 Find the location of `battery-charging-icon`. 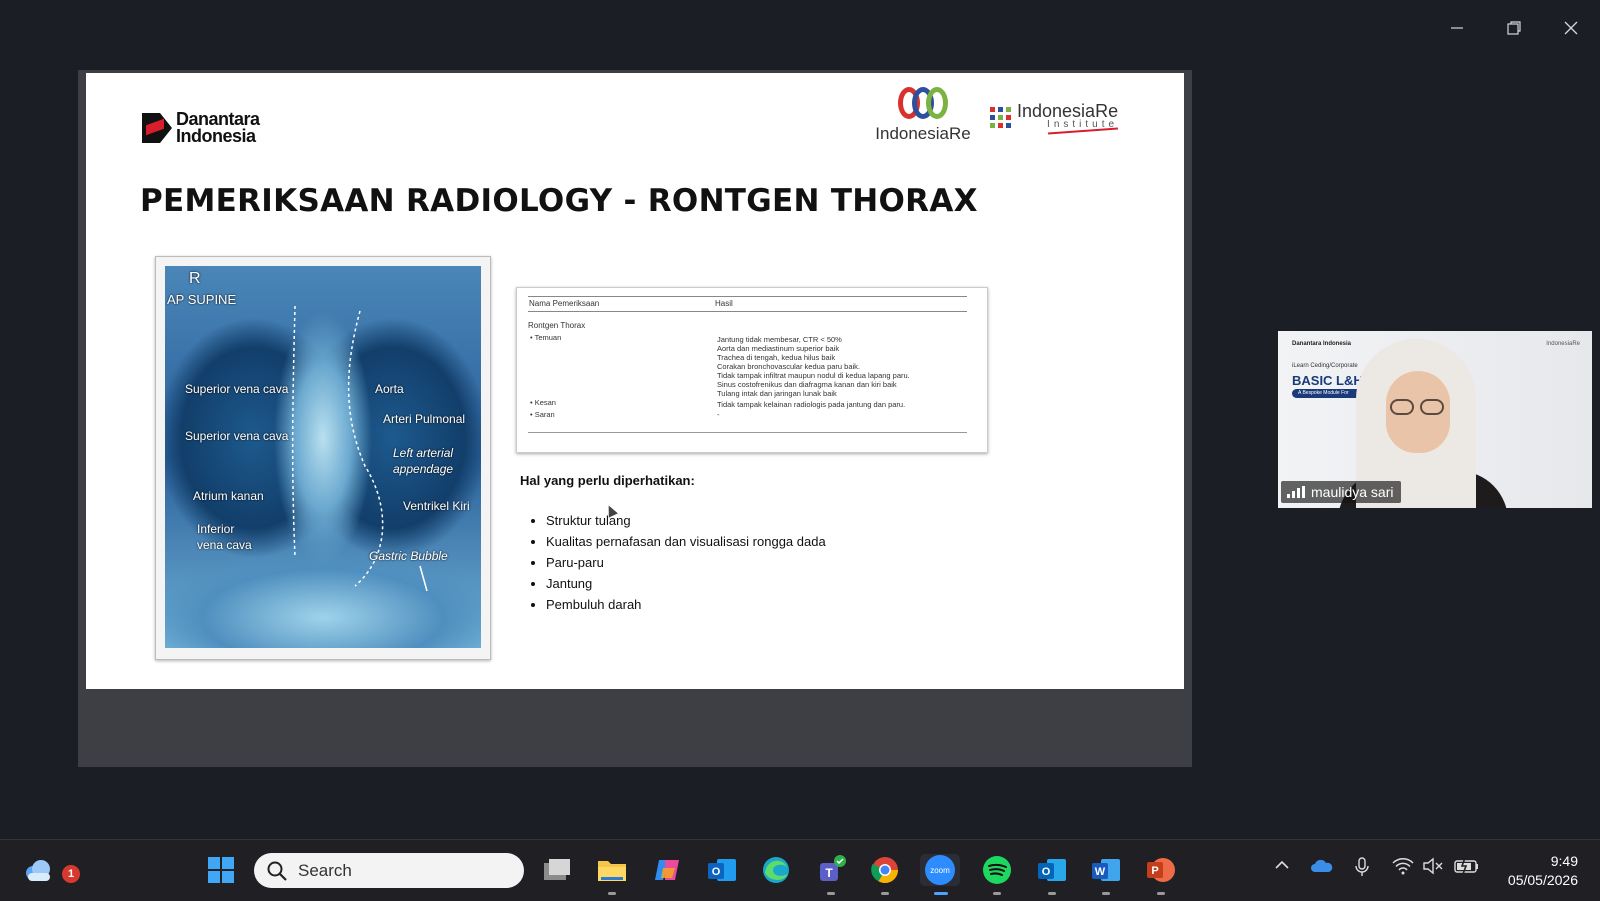

battery-charging-icon is located at coordinates (1466, 866).